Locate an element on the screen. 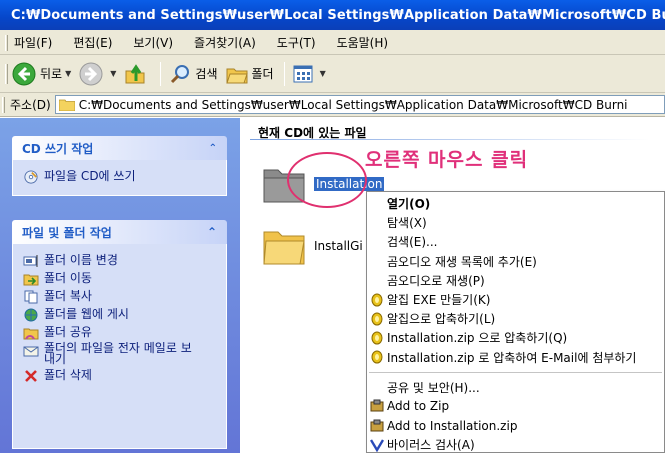 Image resolution: width=665 pixels, height=453 pixels. ctx-virus-scan-label: 바이러스 검사(A) is located at coordinates (431, 445).